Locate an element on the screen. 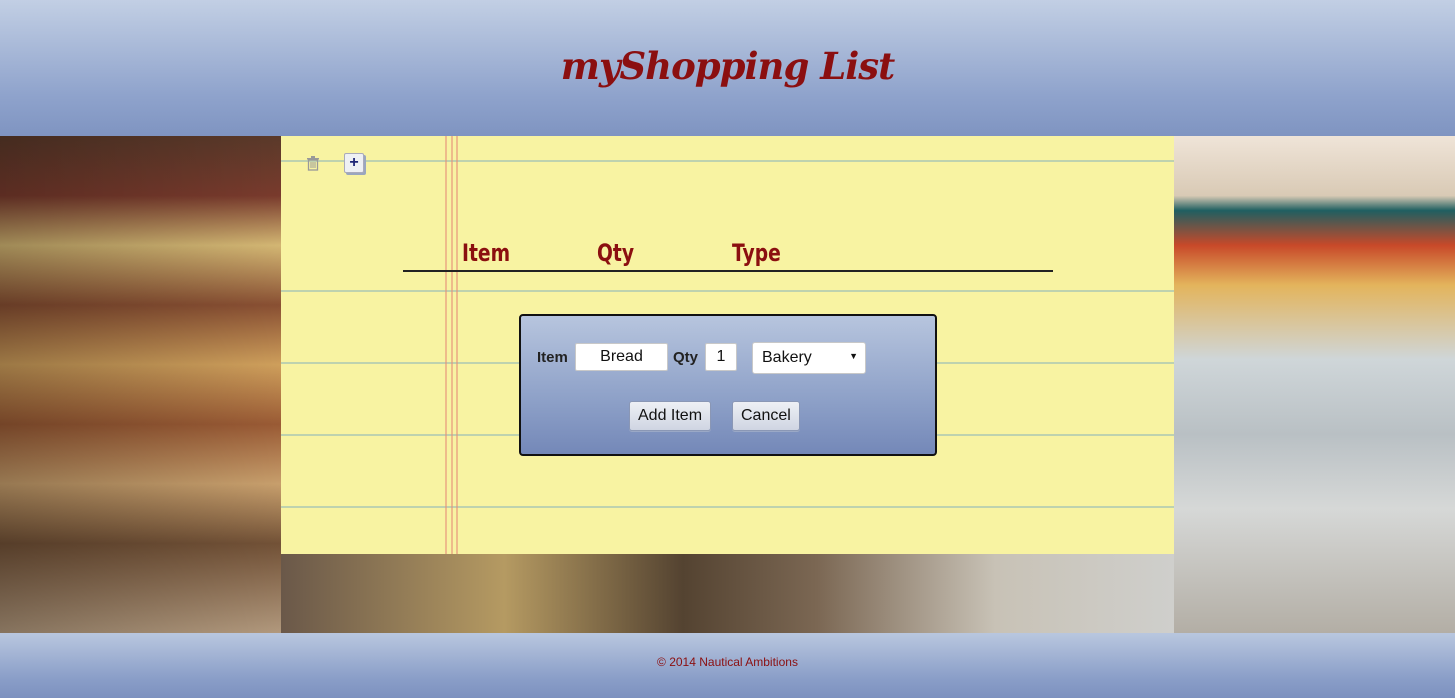  page-title: myShopping List is located at coordinates (727, 66).